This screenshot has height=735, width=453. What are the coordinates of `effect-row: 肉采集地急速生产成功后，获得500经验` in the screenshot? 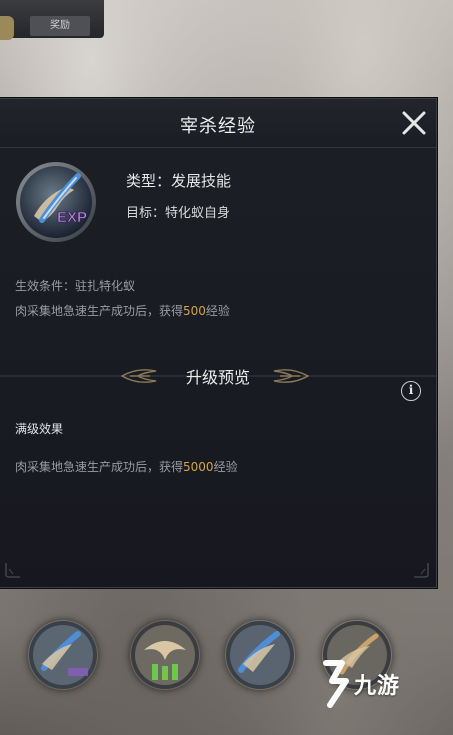 It's located at (122, 310).